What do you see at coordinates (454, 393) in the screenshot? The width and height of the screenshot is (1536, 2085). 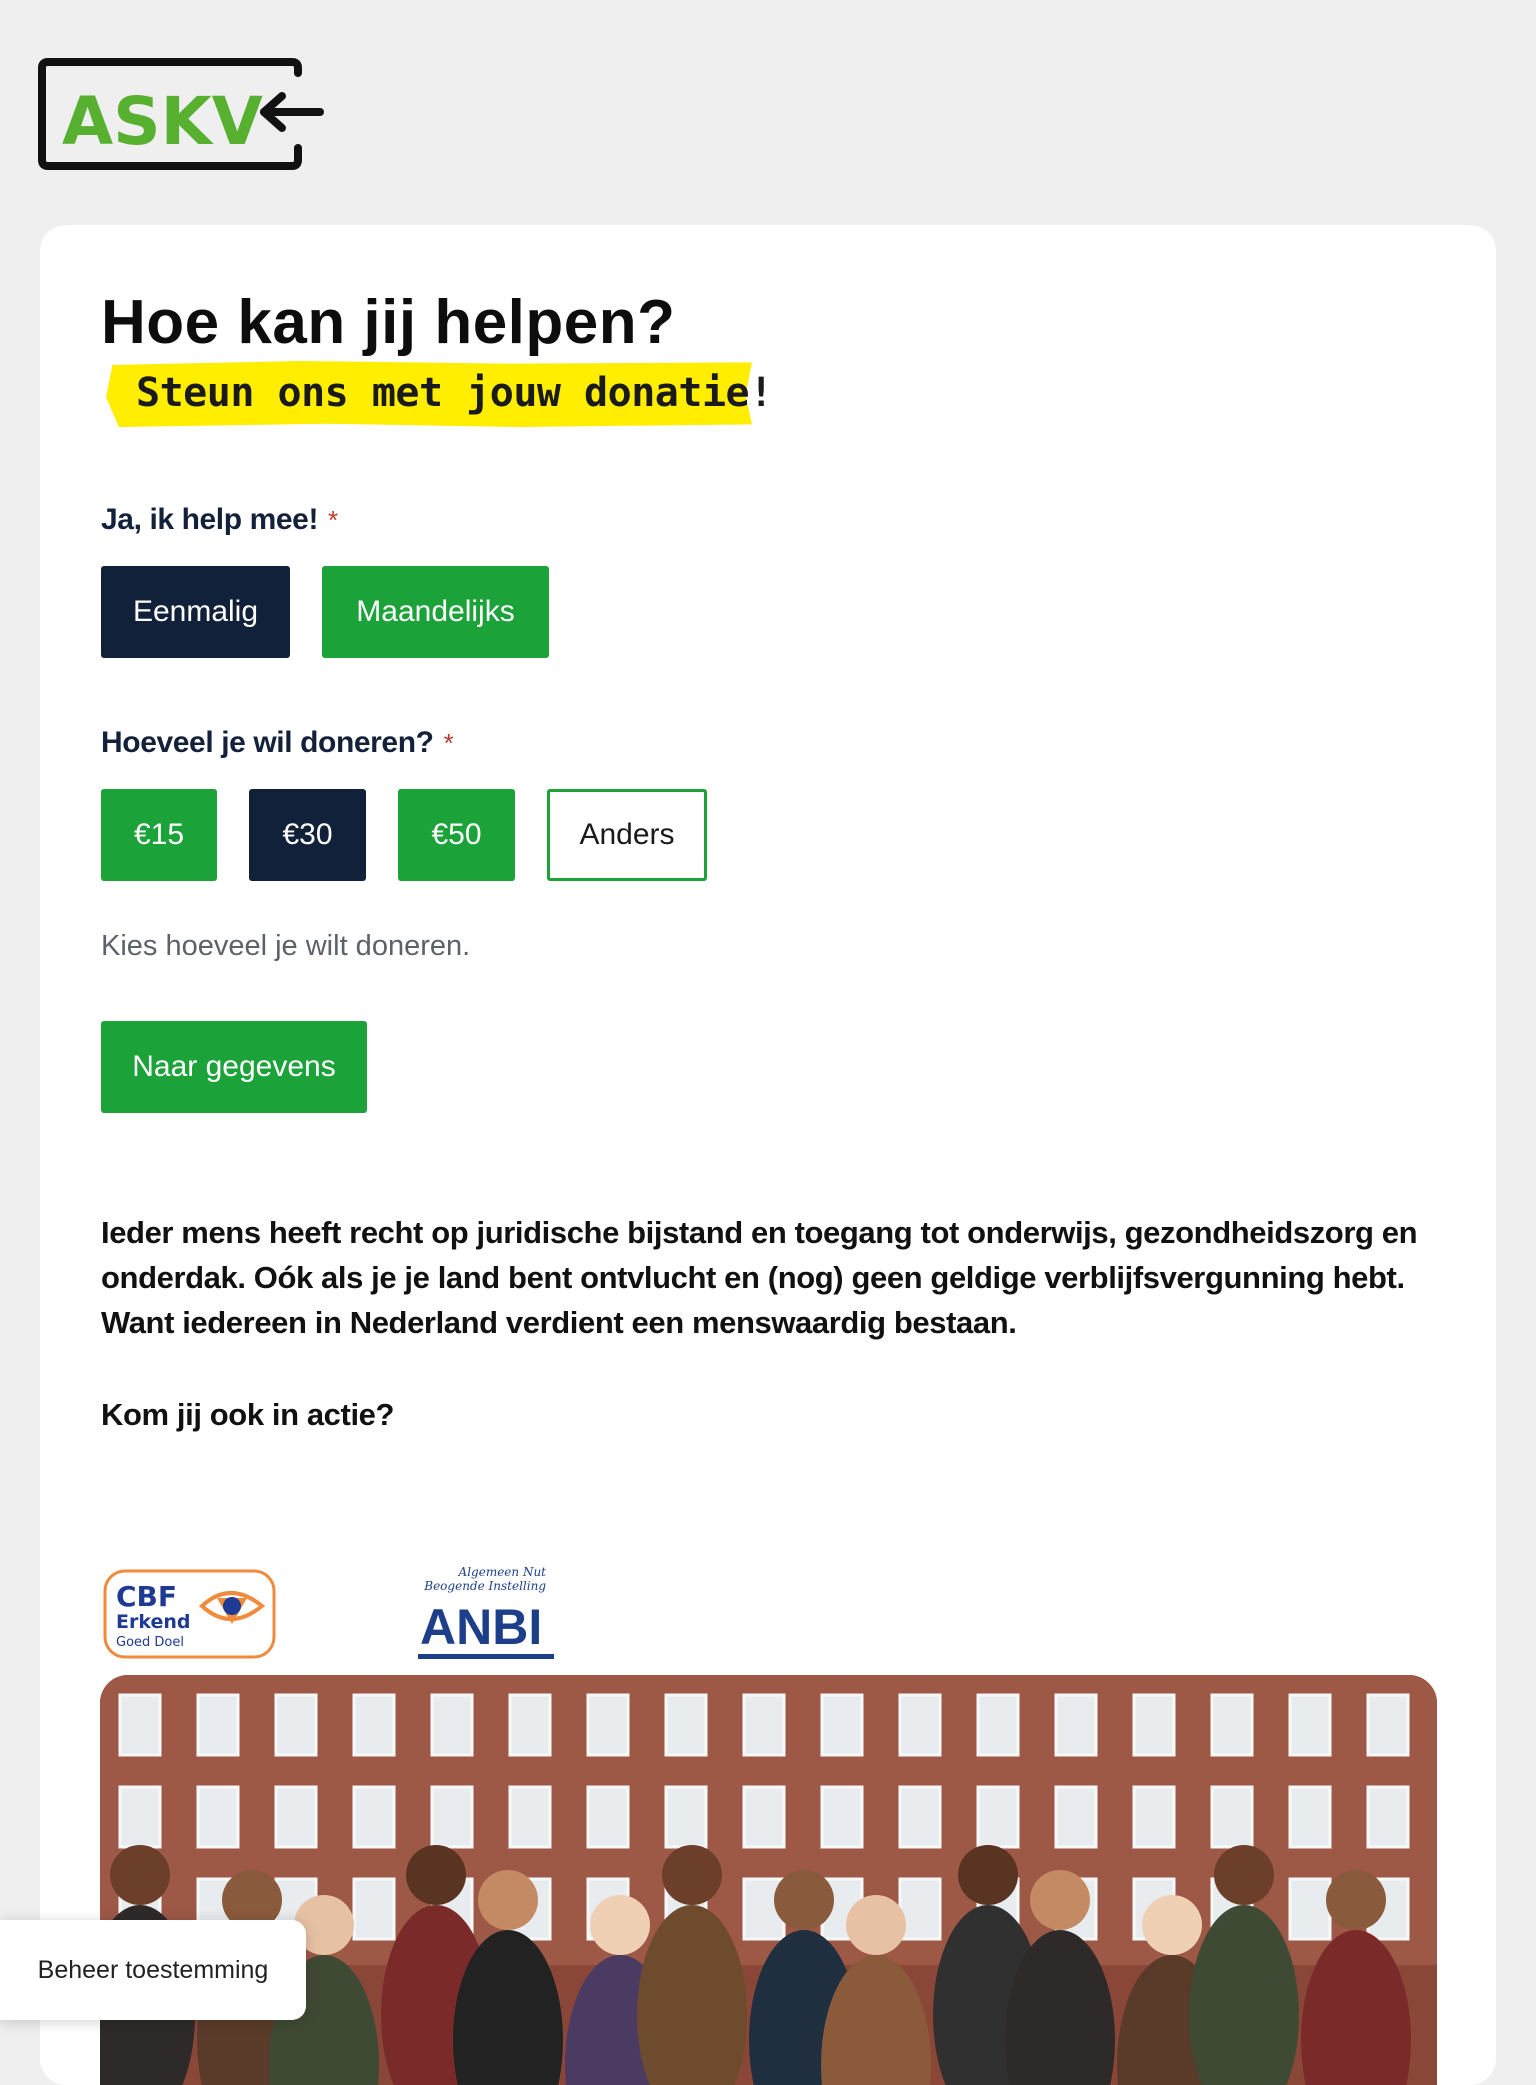 I see `page-subtitle: Steun ons met jouw donatie!` at bounding box center [454, 393].